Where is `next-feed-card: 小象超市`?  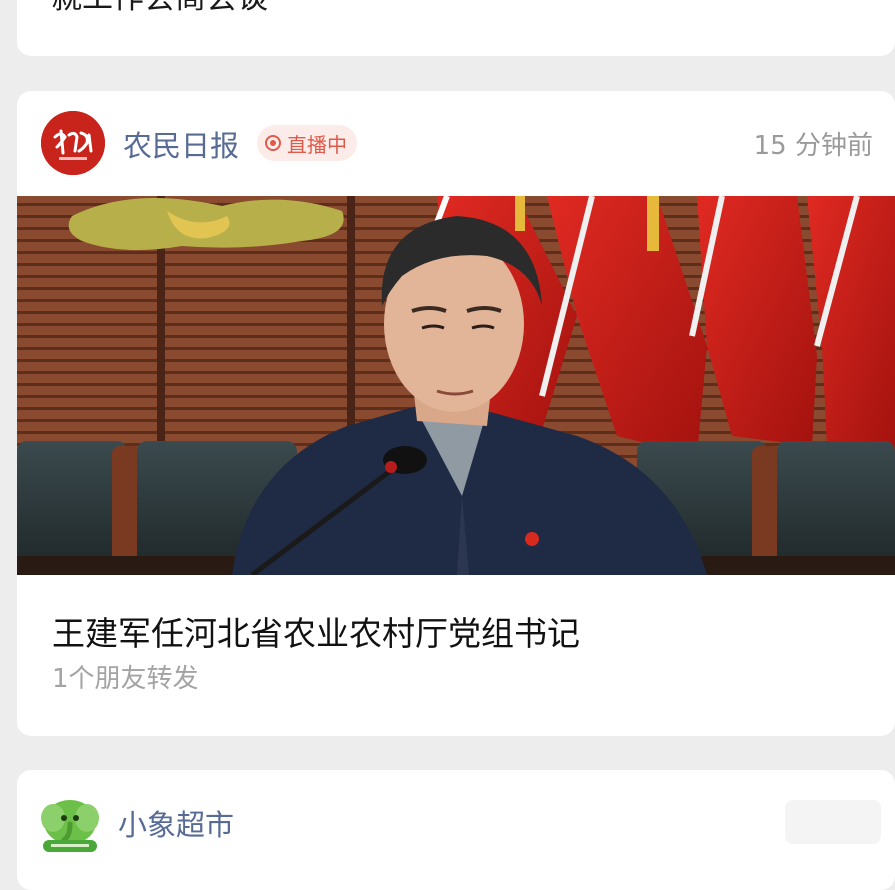
next-feed-card: 小象超市 is located at coordinates (456, 830).